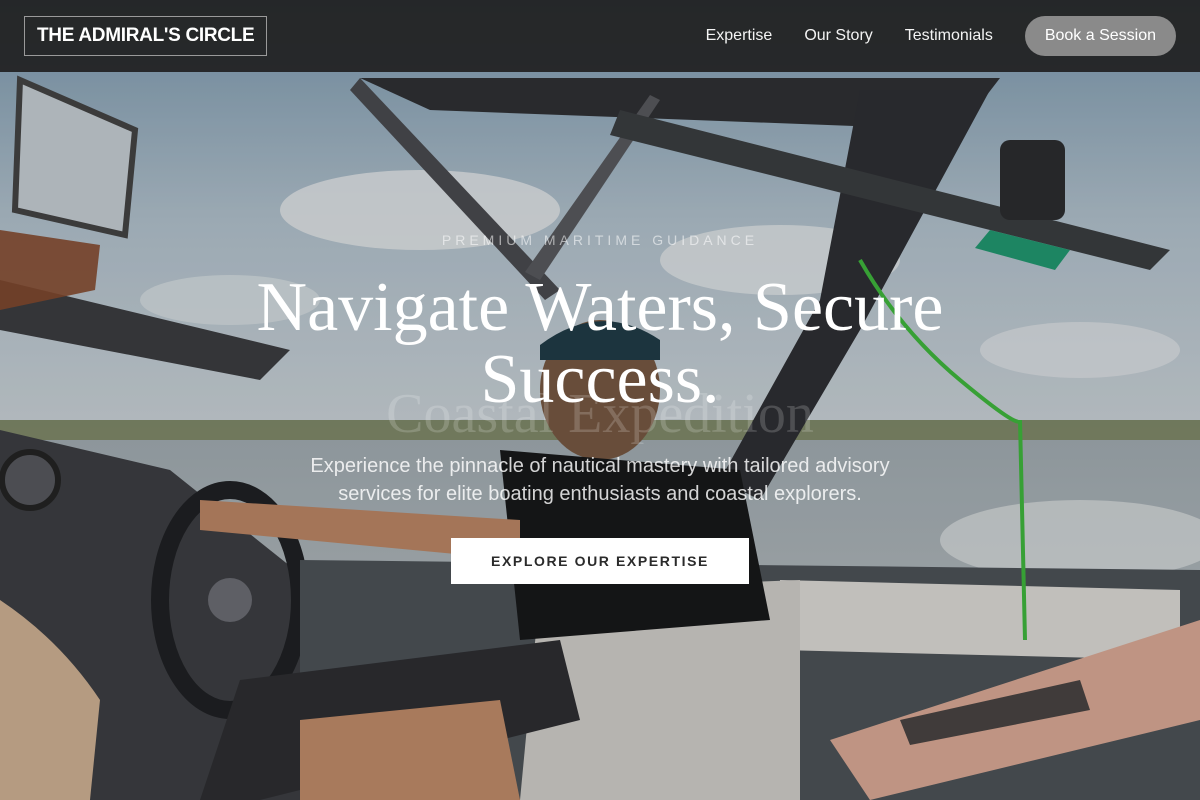  What do you see at coordinates (146, 36) in the screenshot?
I see `brand-logo: THE ADMIRAL'S CIRCLE` at bounding box center [146, 36].